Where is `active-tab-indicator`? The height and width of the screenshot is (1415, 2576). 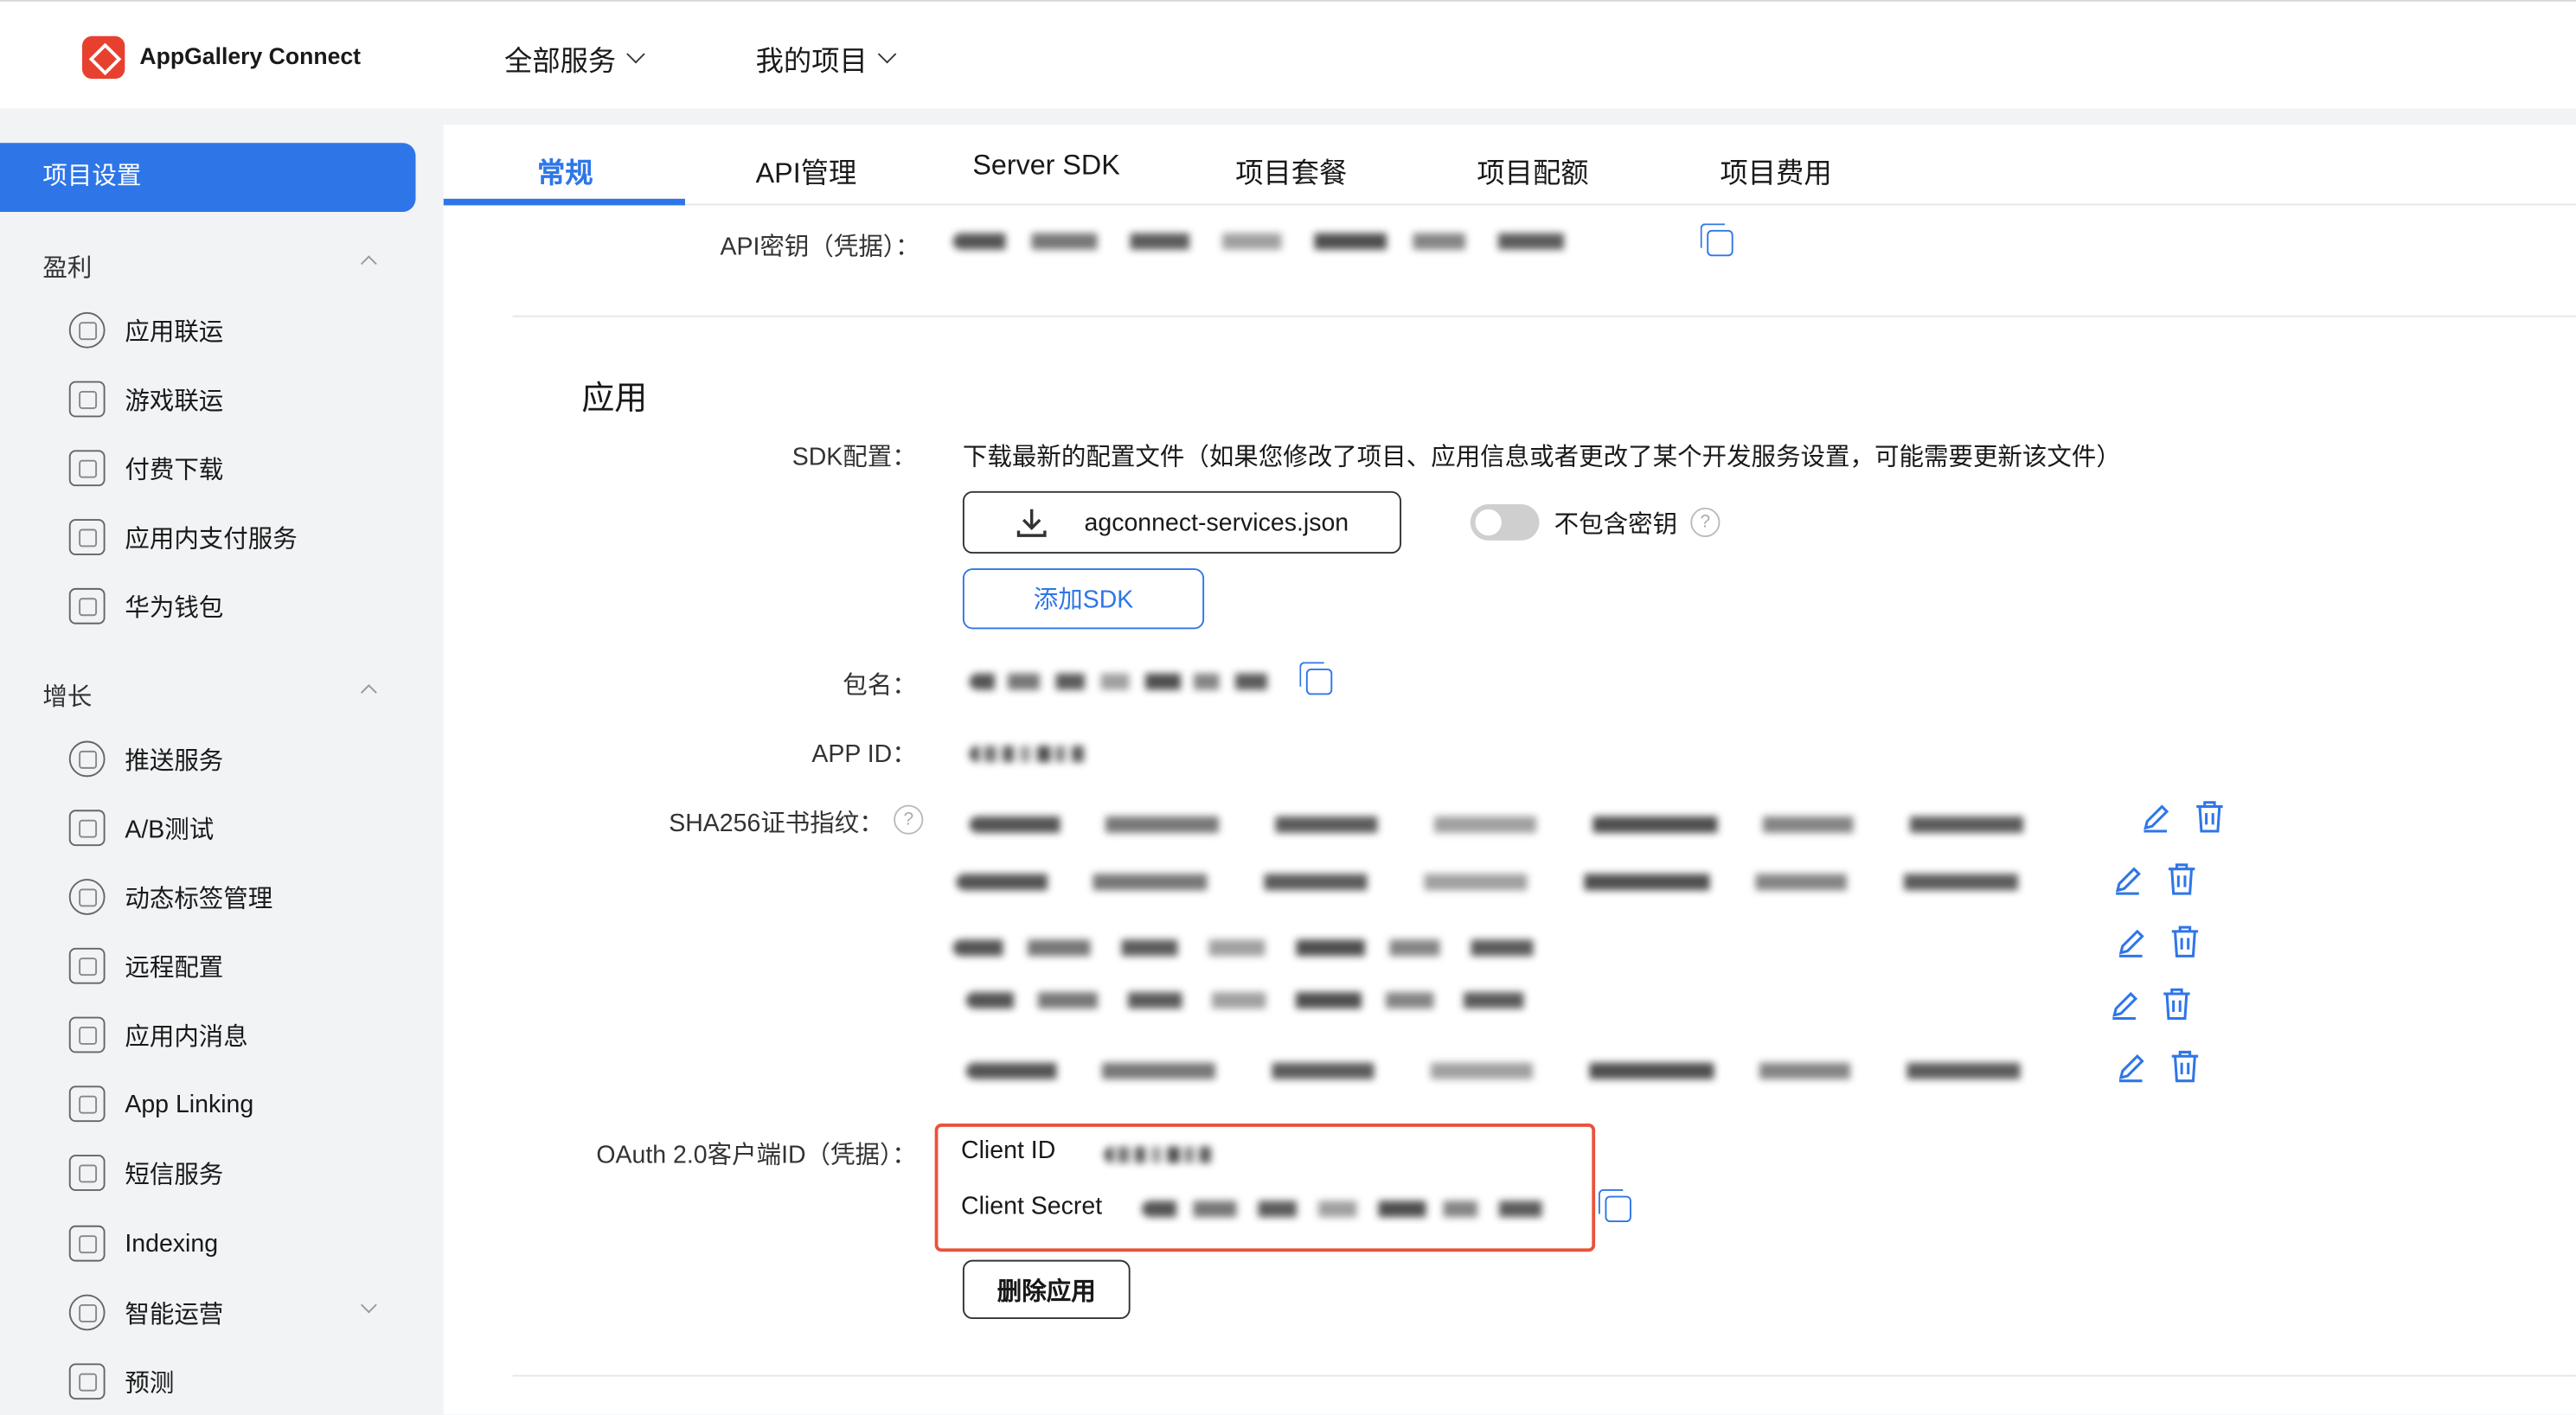 active-tab-indicator is located at coordinates (564, 202).